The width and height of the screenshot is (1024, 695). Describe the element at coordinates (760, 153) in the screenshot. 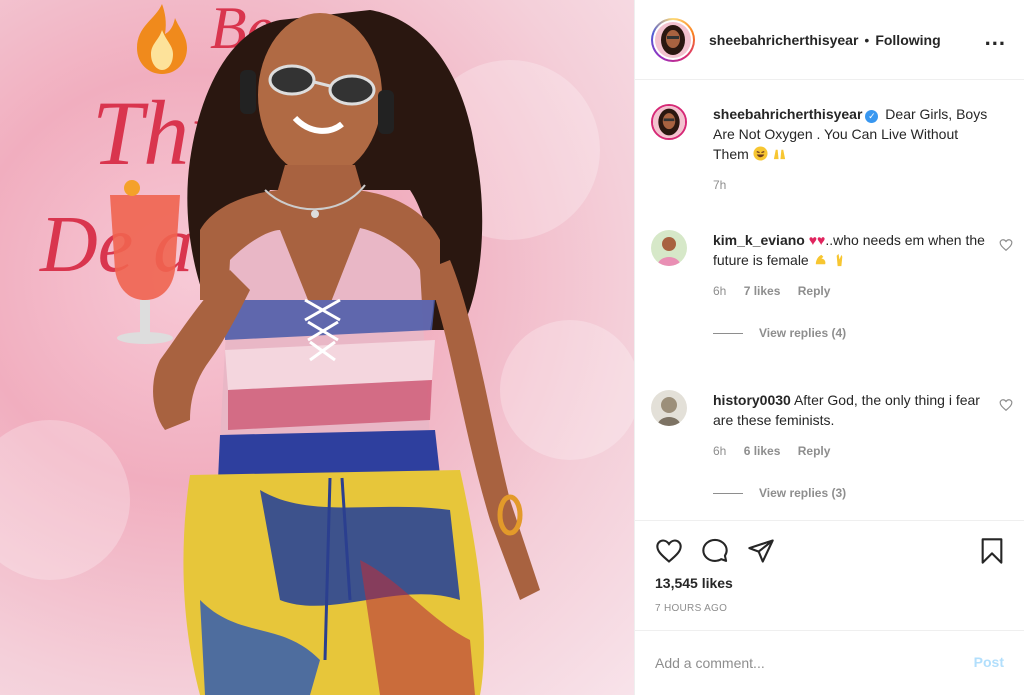

I see `laughing-emoji-icon` at that location.